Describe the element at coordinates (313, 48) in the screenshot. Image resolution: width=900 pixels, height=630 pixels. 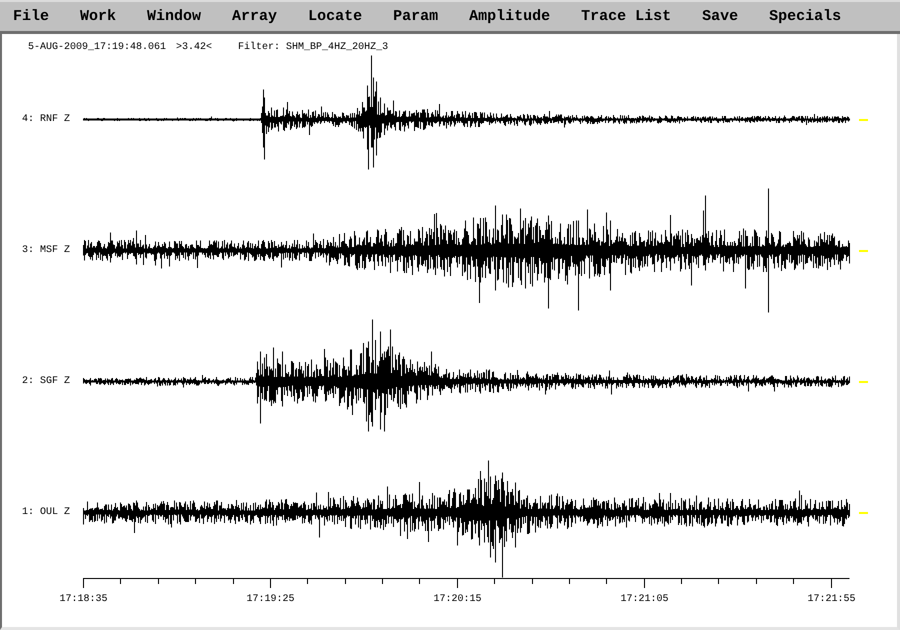
I see `filter-label: Filter: SHM_BP_4HZ_20HZ_3` at that location.